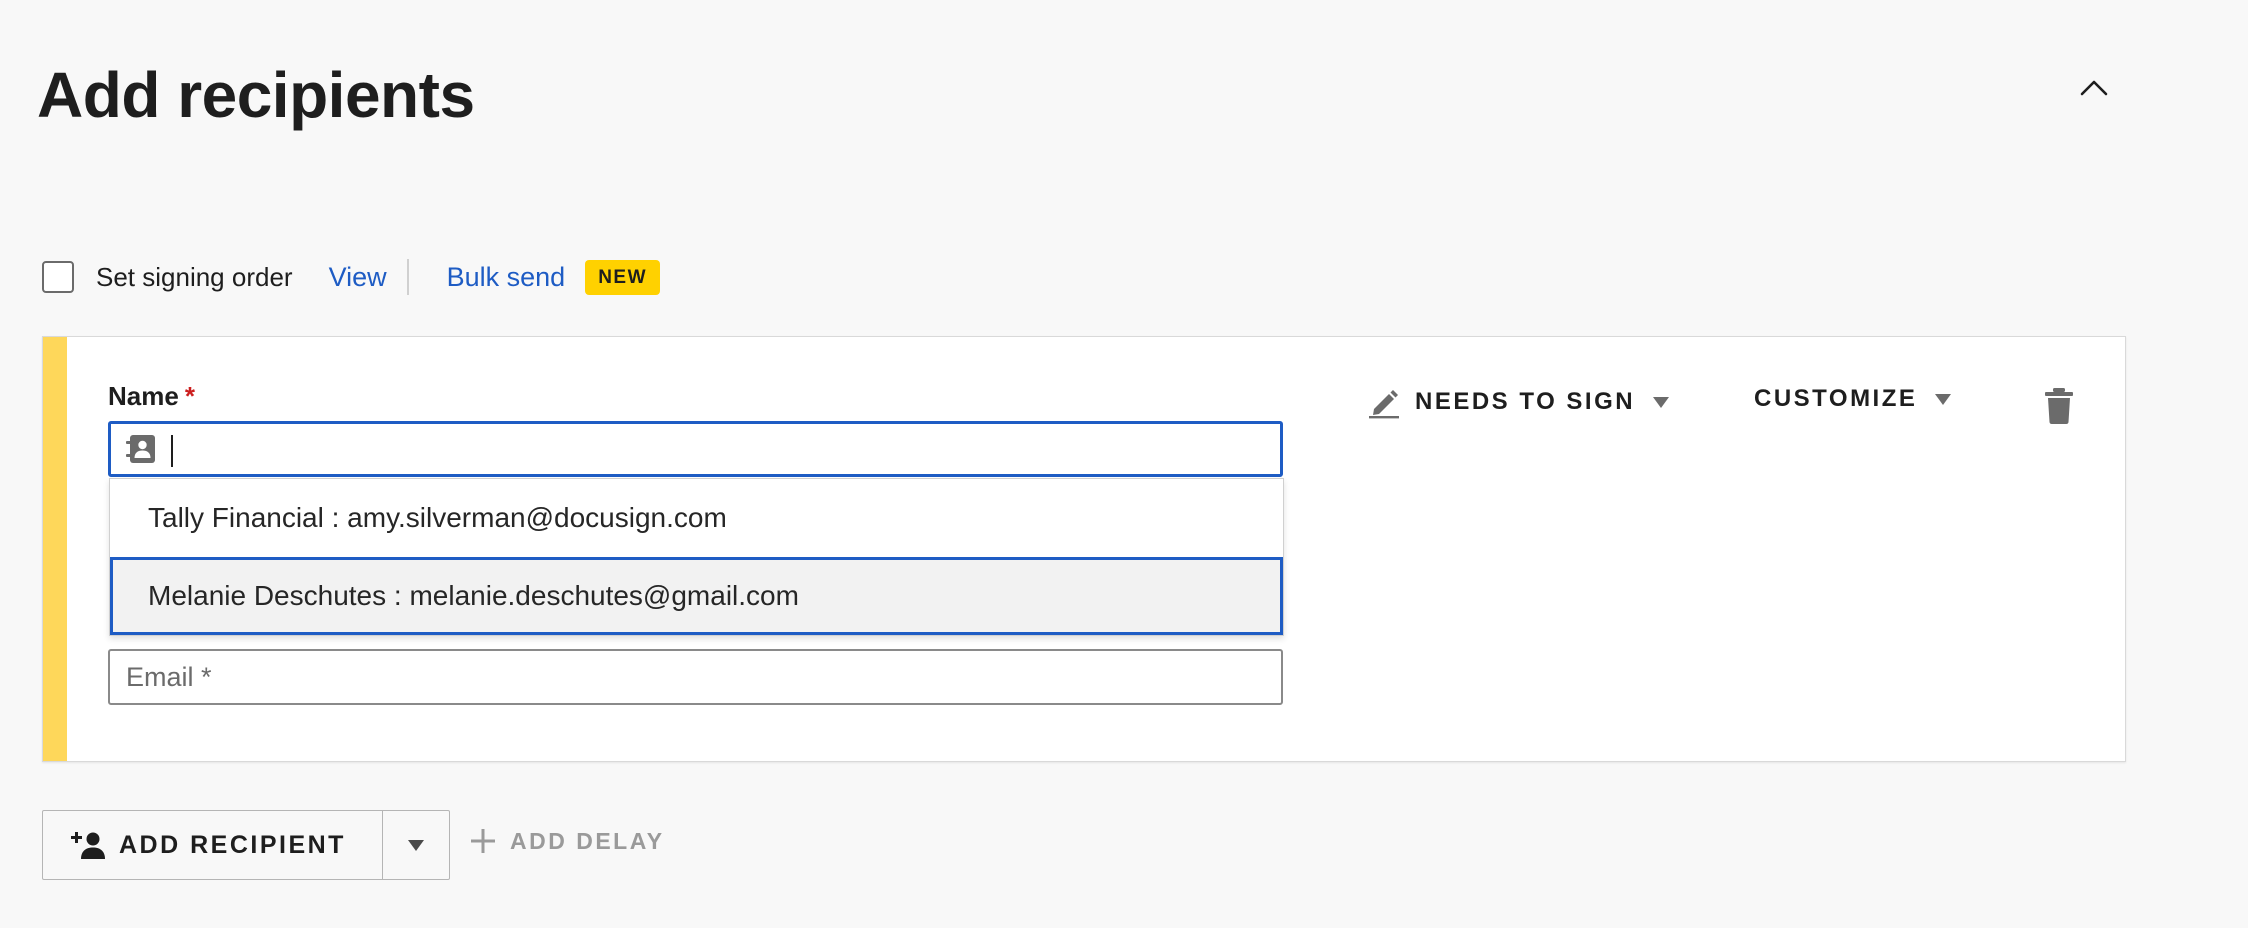  I want to click on bulk-send-link: Bulk send, so click(506, 277).